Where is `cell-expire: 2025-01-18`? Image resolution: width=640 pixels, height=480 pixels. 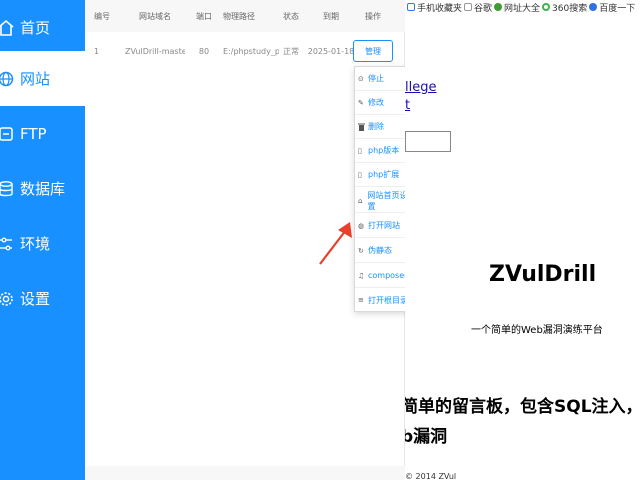 cell-expire: 2025-01-18 is located at coordinates (331, 51).